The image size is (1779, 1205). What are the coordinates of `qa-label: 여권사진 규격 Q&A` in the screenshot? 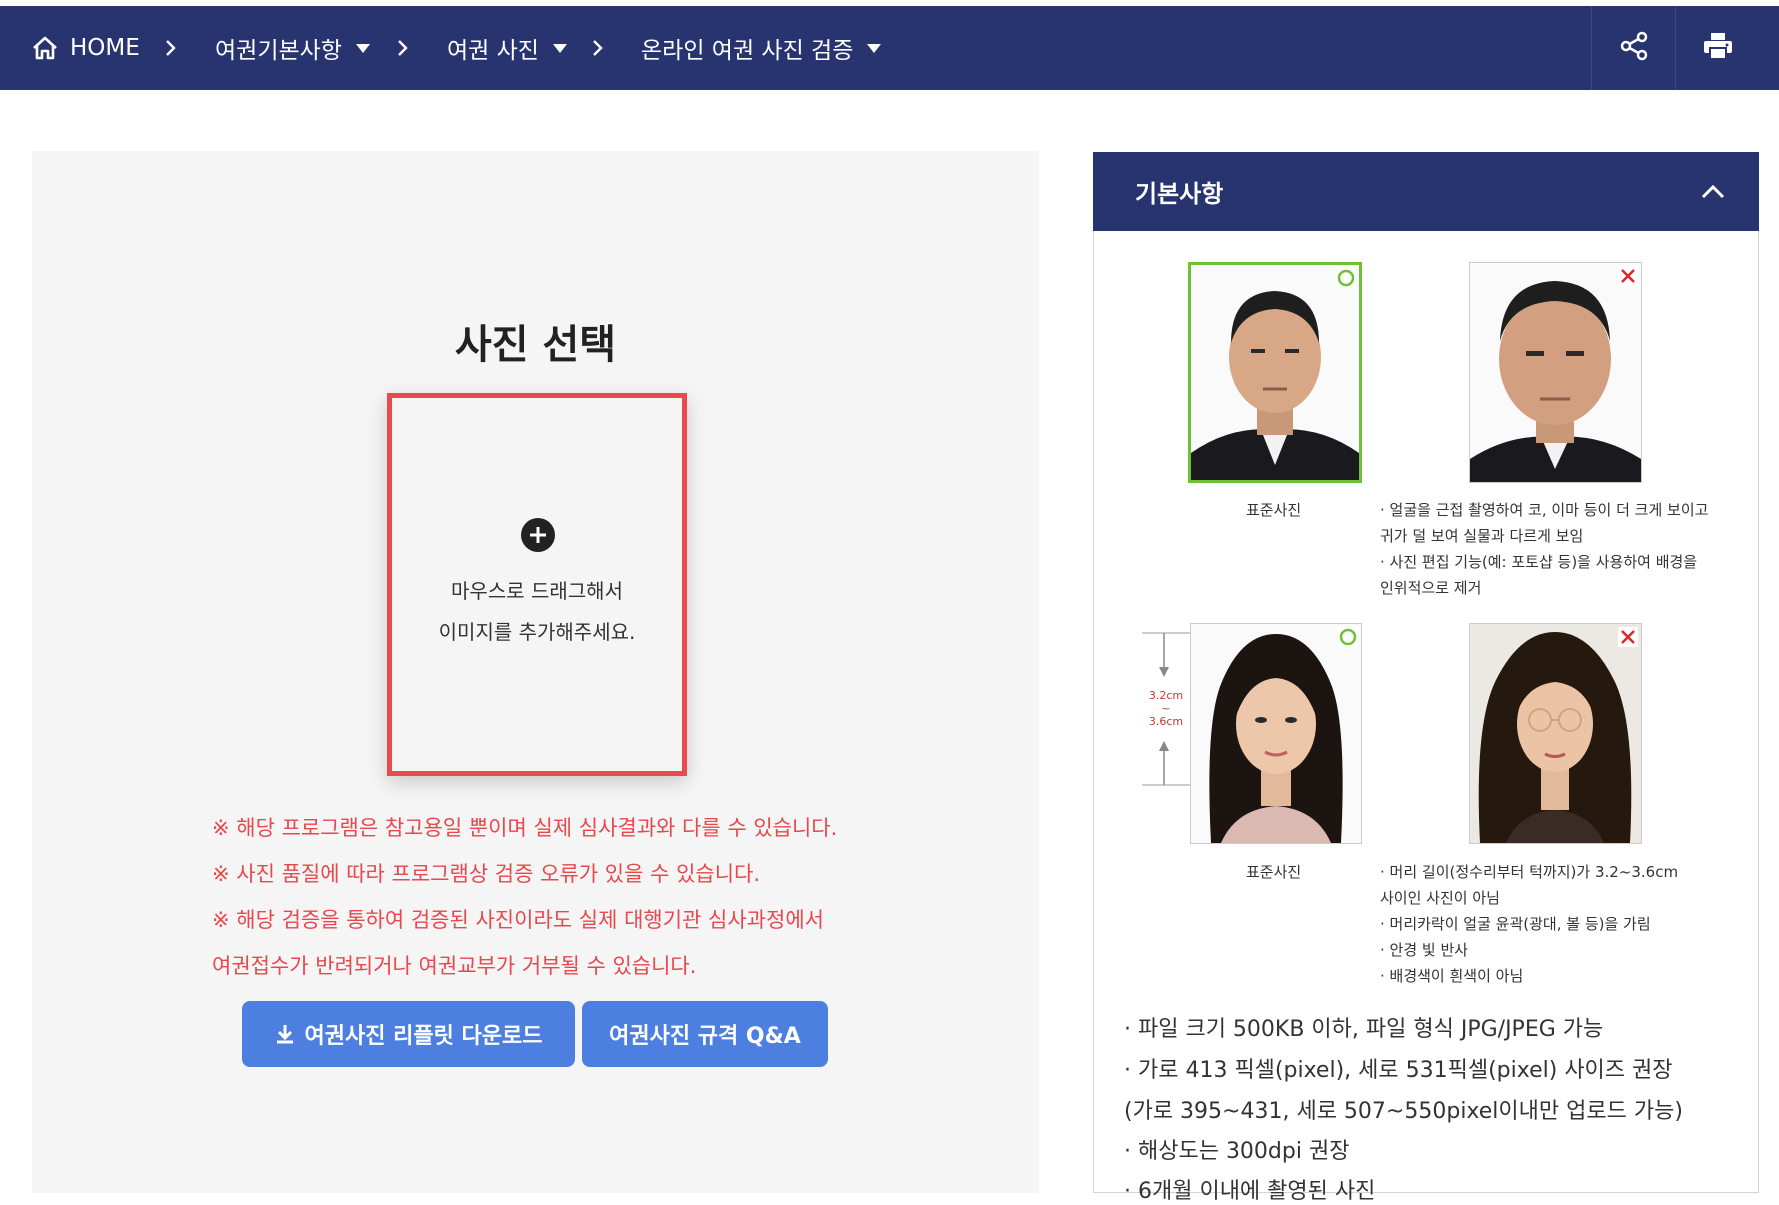 It's located at (705, 1036).